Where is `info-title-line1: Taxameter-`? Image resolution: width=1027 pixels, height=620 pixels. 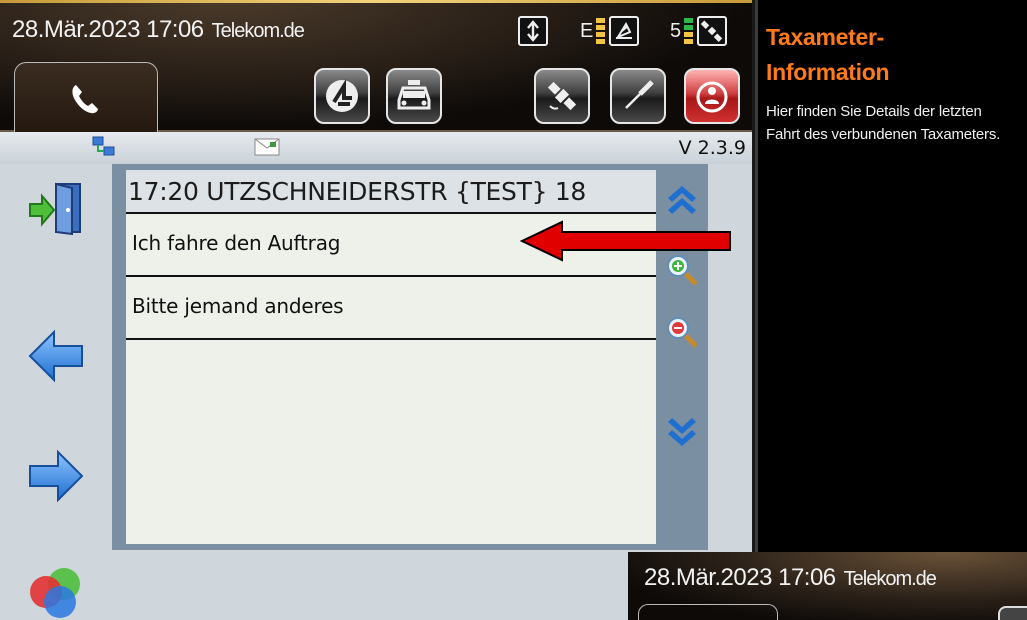
info-title-line1: Taxameter- is located at coordinates (825, 37).